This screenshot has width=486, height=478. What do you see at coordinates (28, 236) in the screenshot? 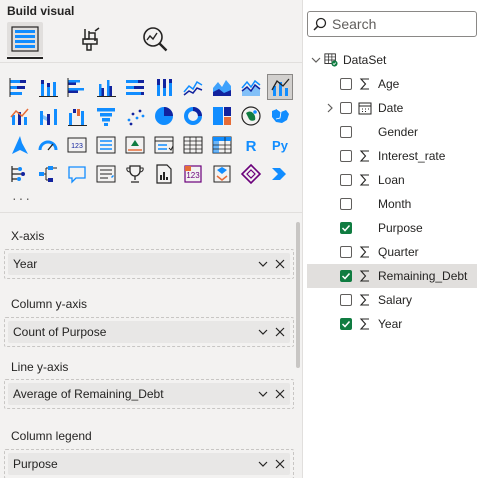
I see `well-label-x-axis: X-axis` at bounding box center [28, 236].